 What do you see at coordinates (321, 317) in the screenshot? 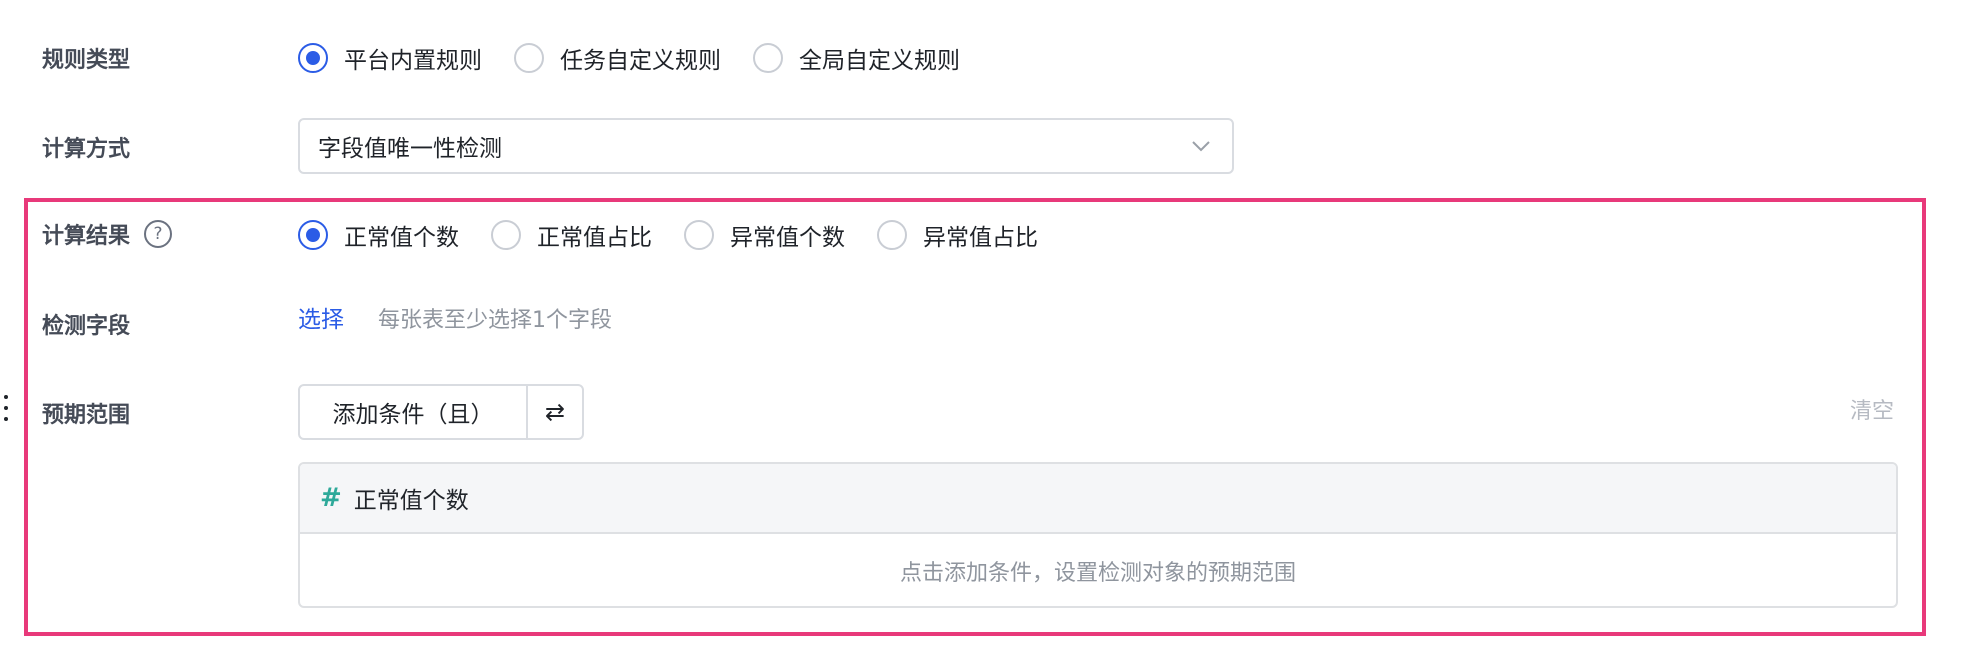
I see `select-field-link: 选择` at bounding box center [321, 317].